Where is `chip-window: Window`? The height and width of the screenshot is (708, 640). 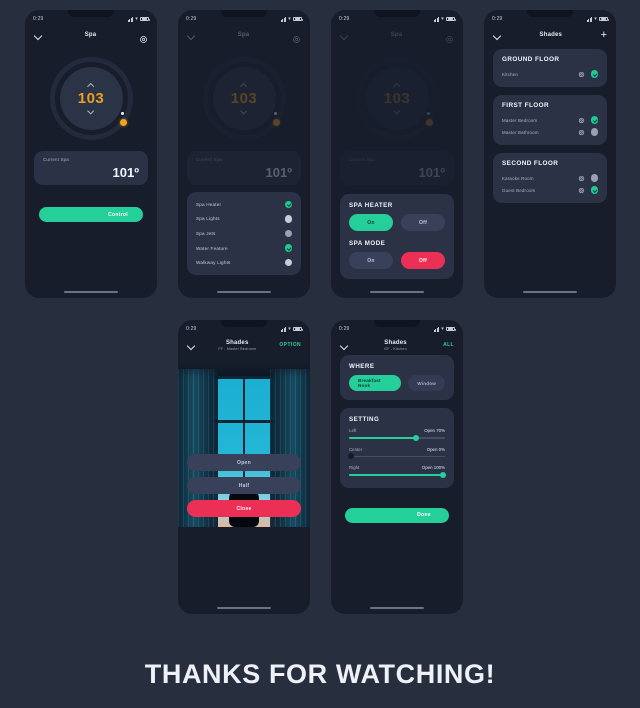 chip-window: Window is located at coordinates (426, 383).